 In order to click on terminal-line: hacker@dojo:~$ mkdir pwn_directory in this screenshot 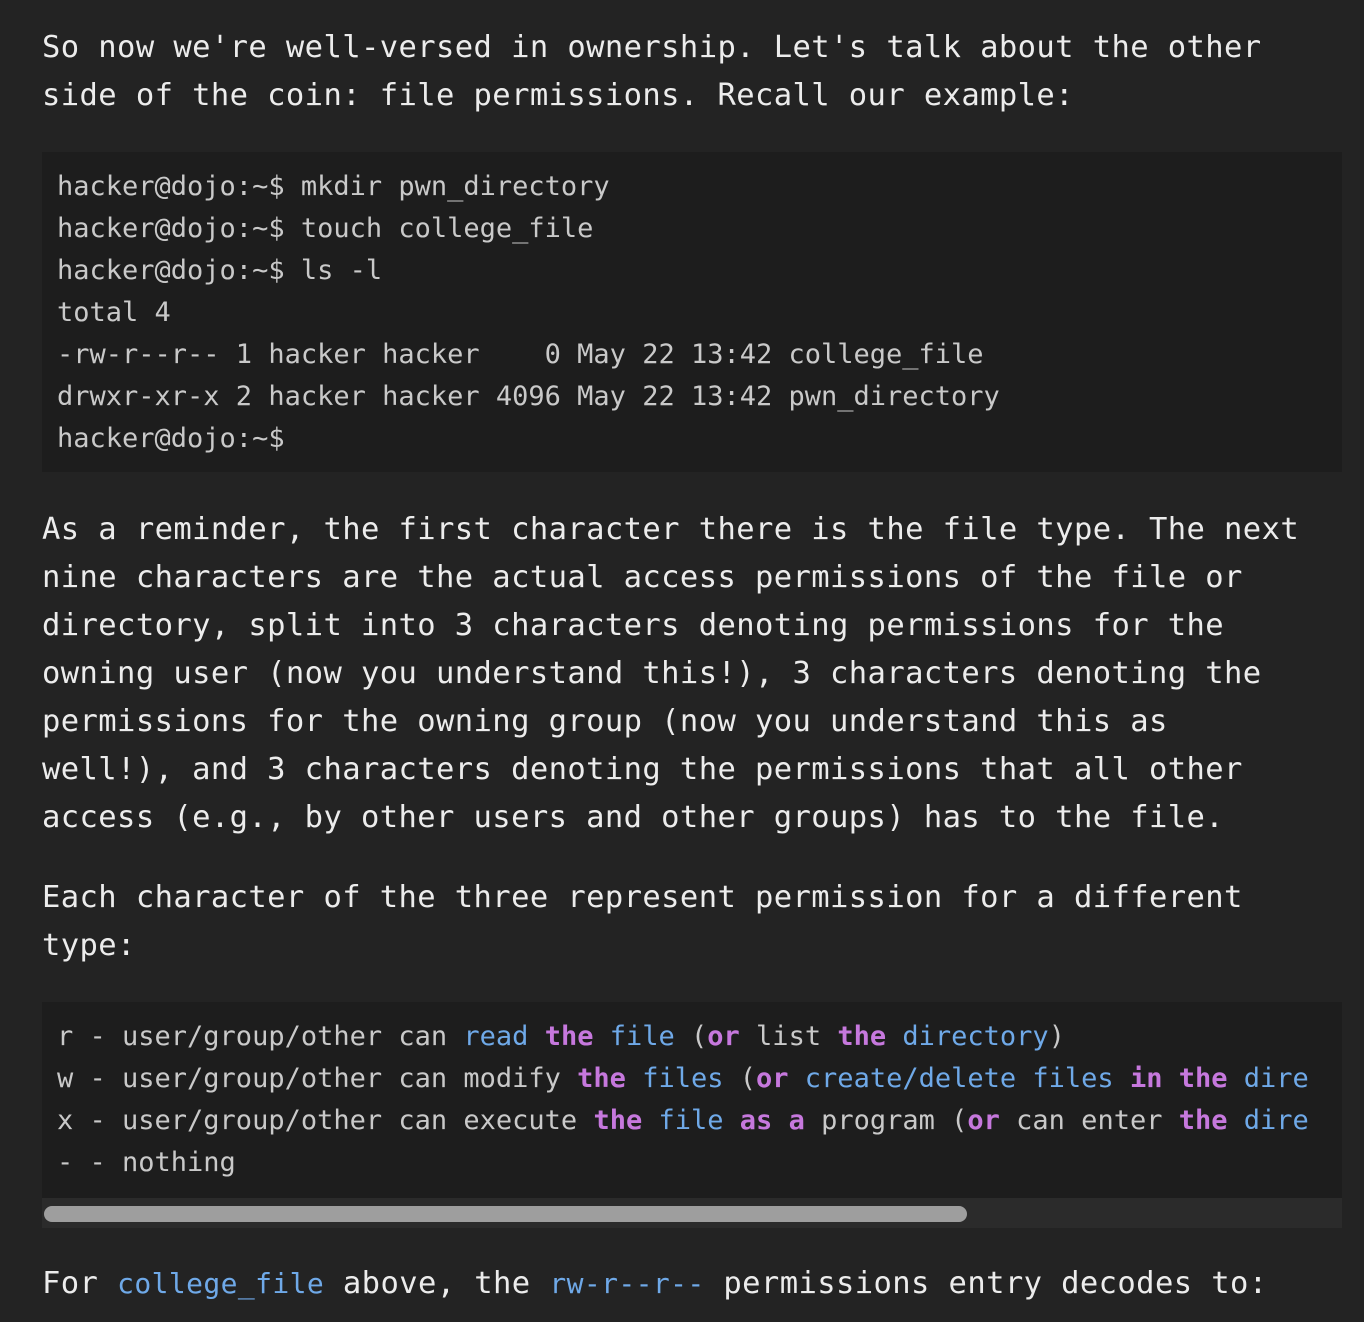, I will do `click(333, 186)`.